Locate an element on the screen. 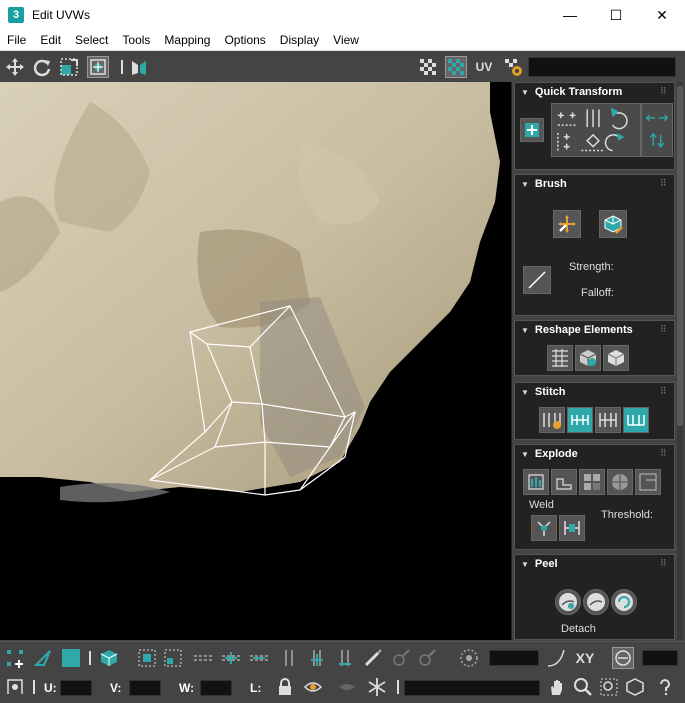 The image size is (685, 703). strength-label: Strength: is located at coordinates (591, 267).